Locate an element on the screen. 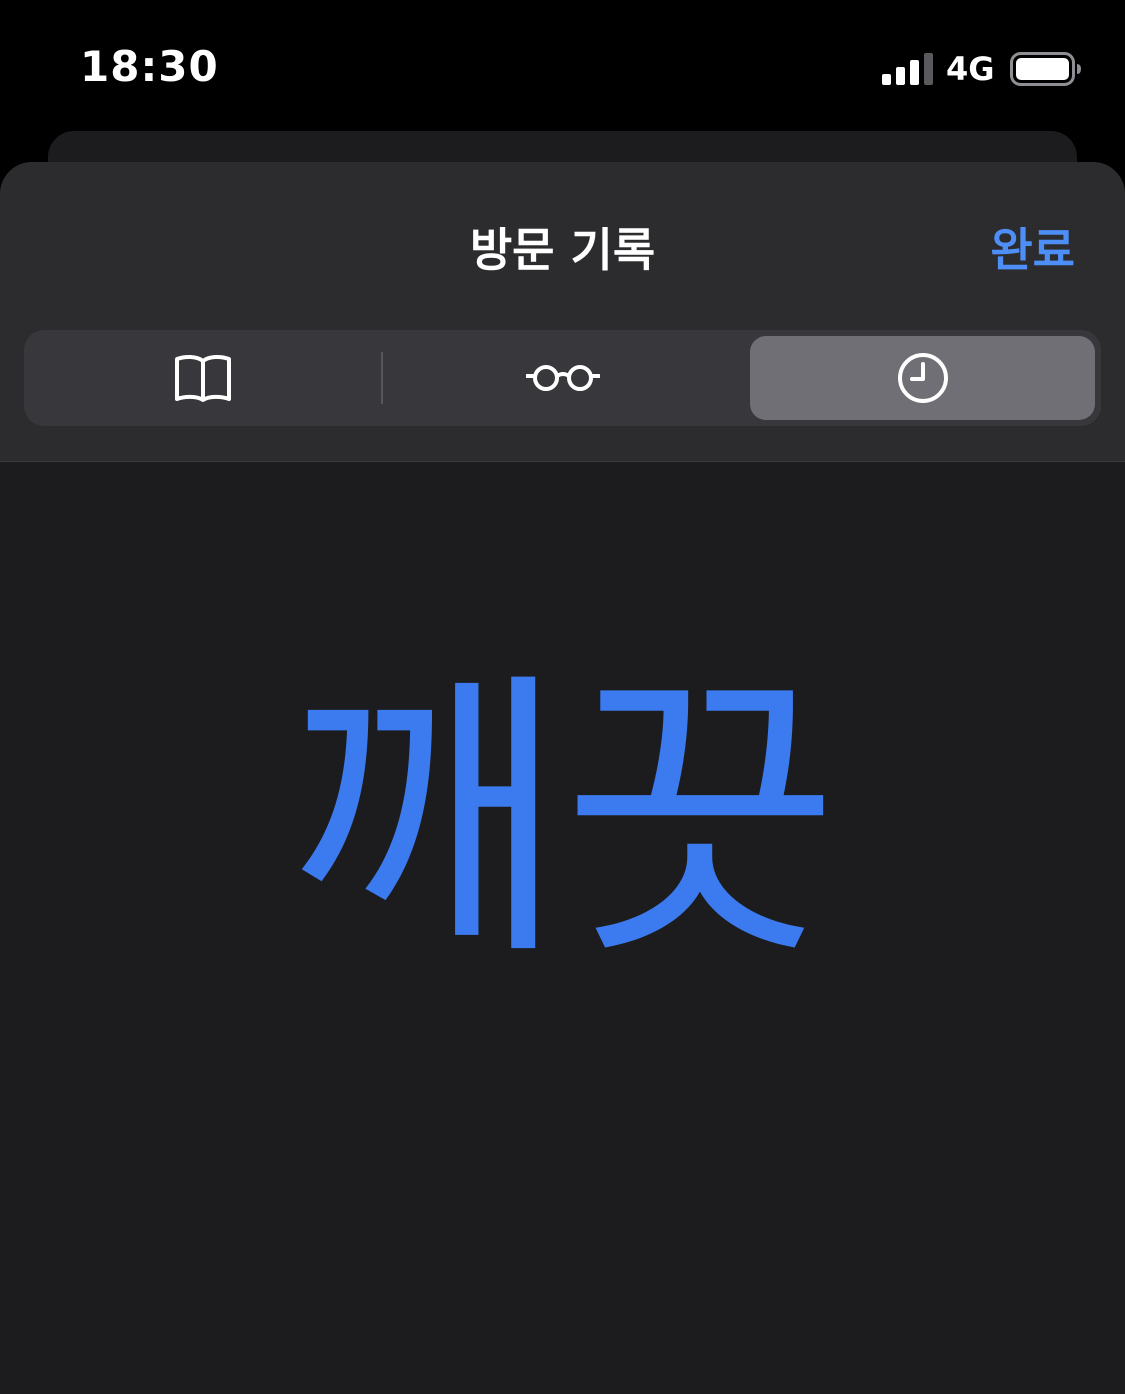 The height and width of the screenshot is (1394, 1125). tab-bookmarks is located at coordinates (202, 378).